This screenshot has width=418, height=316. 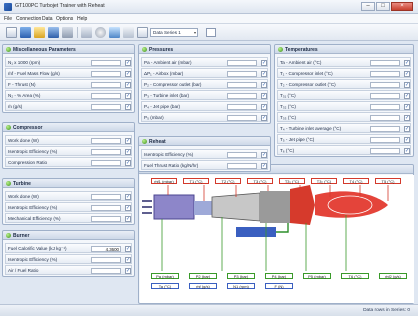 I want to click on parameter-row: Isentropic Efficiency (%) ✓, so click(x=68, y=207).